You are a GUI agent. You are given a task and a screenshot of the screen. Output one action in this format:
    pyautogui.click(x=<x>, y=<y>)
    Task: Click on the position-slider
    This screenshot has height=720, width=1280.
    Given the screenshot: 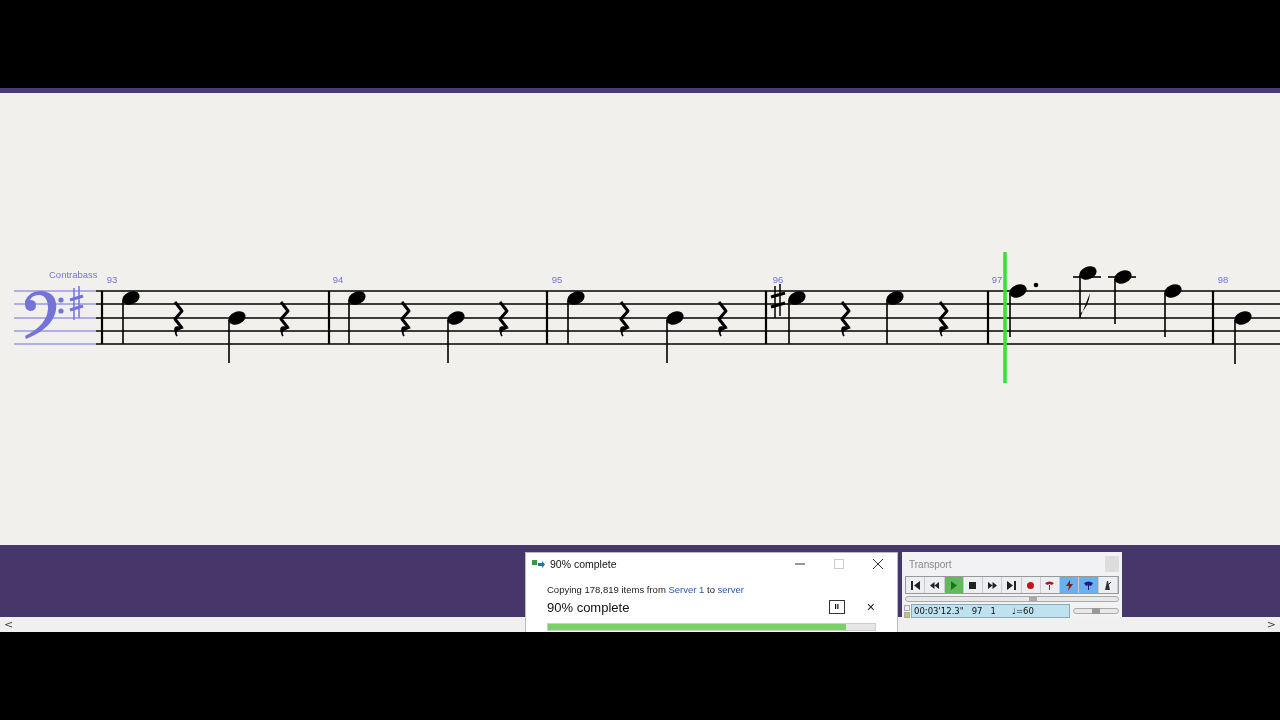 What is the action you would take?
    pyautogui.click(x=1012, y=599)
    